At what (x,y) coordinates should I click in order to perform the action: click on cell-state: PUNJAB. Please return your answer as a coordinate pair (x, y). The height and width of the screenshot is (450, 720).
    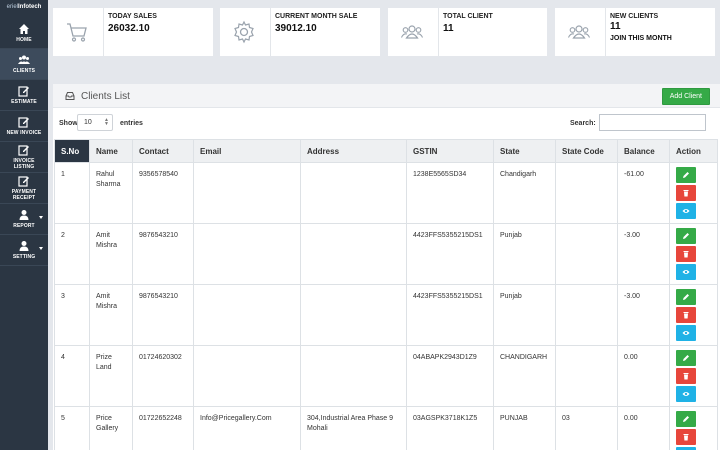
    Looking at the image, I should click on (524, 428).